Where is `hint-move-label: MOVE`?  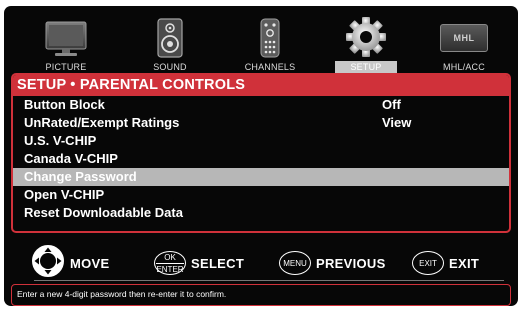 hint-move-label: MOVE is located at coordinates (90, 263).